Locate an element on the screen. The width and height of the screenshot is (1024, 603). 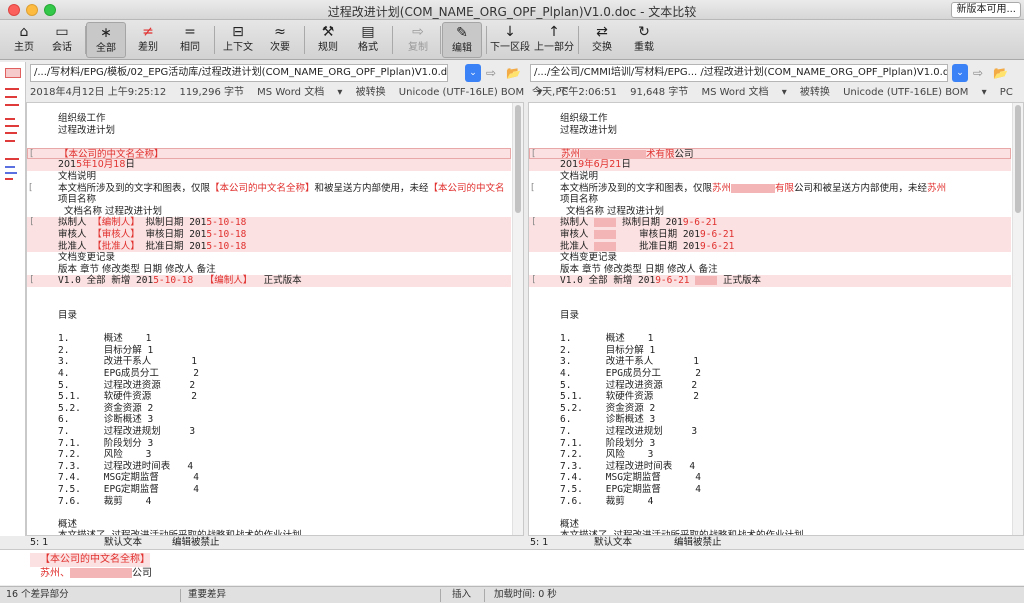
left-text-mode: 默认文本 is located at coordinates (123, 542).